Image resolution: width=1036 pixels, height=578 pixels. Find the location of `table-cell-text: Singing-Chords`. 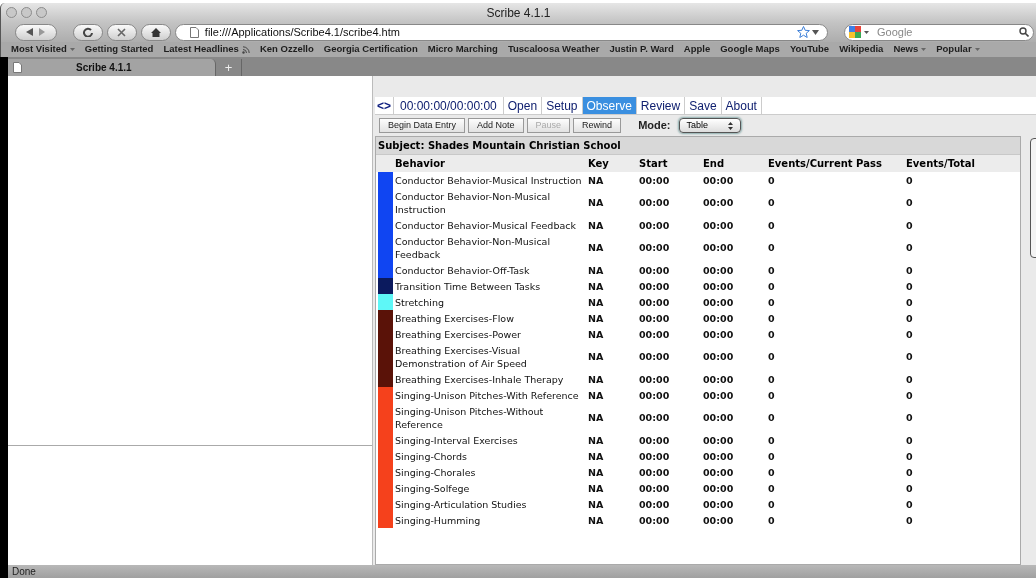

table-cell-text: Singing-Chords is located at coordinates (431, 456).